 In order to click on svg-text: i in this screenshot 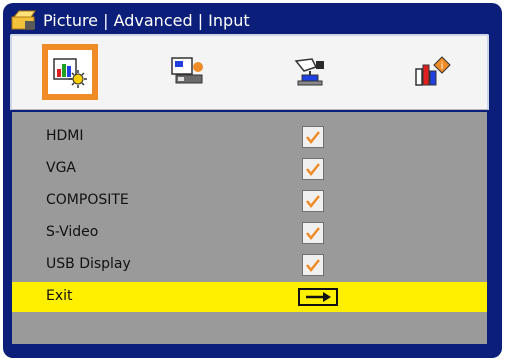, I will do `click(442, 66)`.